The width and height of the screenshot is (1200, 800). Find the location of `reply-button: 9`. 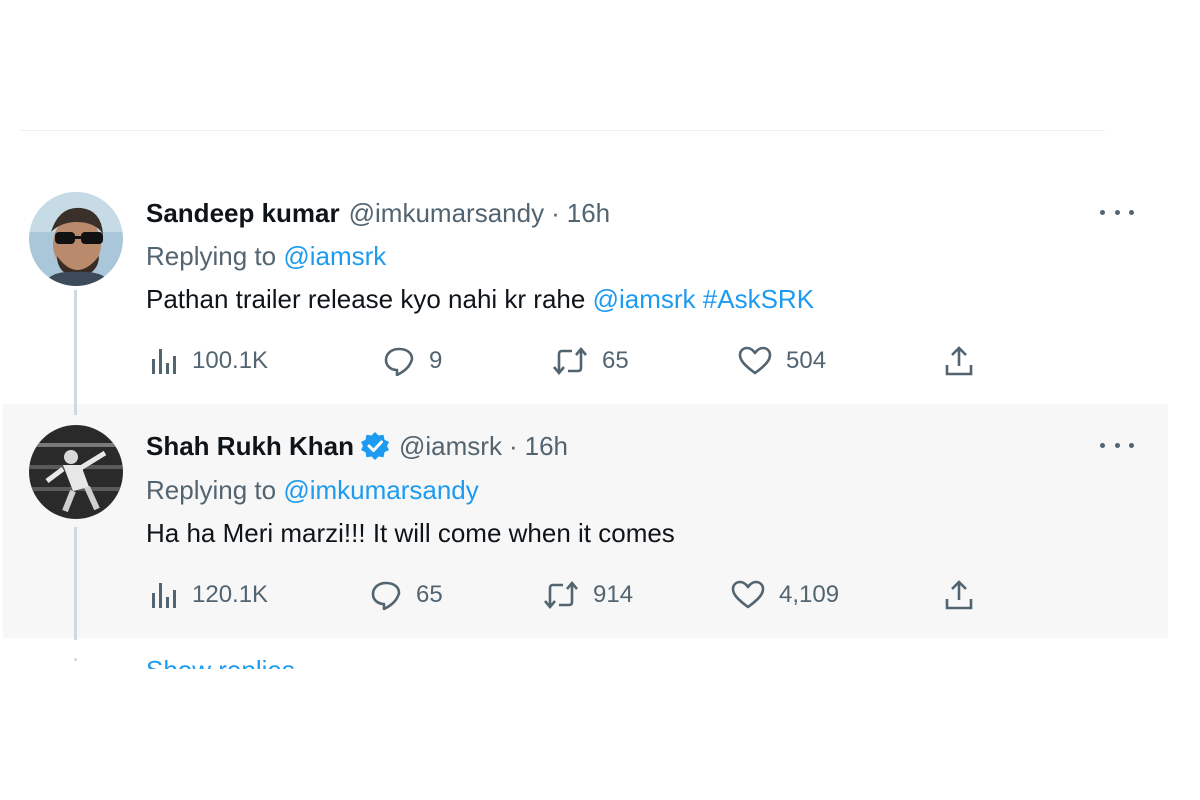

reply-button: 9 is located at coordinates (412, 361).